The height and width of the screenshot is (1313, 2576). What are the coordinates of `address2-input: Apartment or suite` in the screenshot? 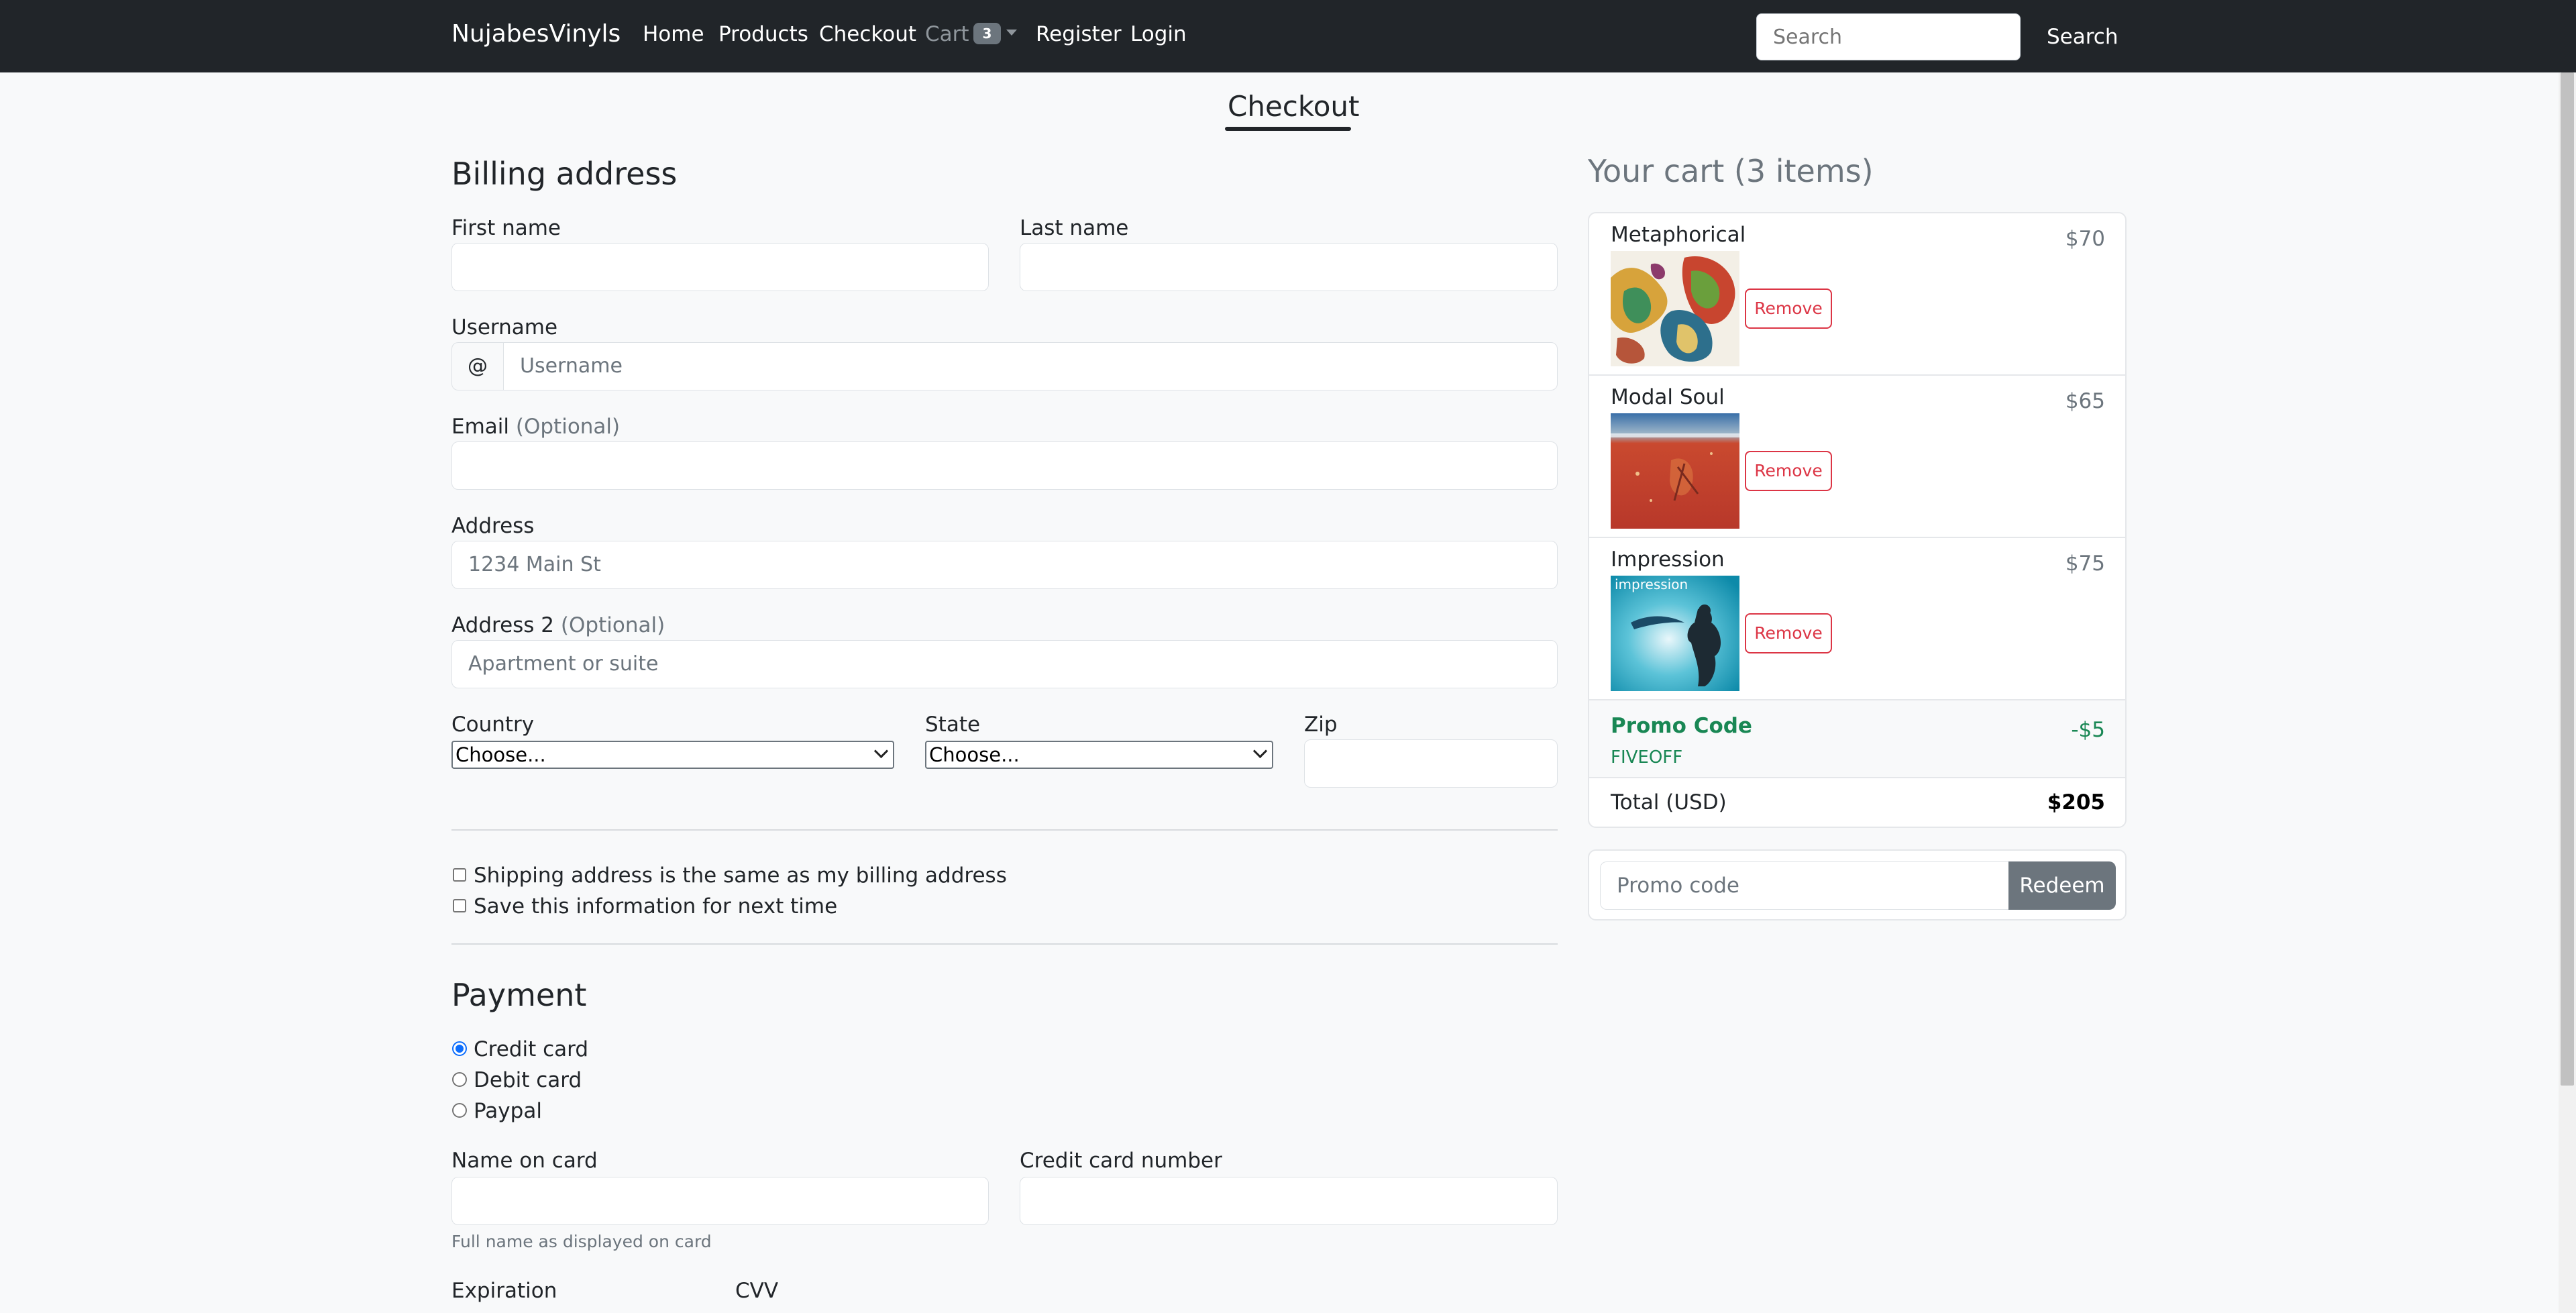 It's located at (1004, 664).